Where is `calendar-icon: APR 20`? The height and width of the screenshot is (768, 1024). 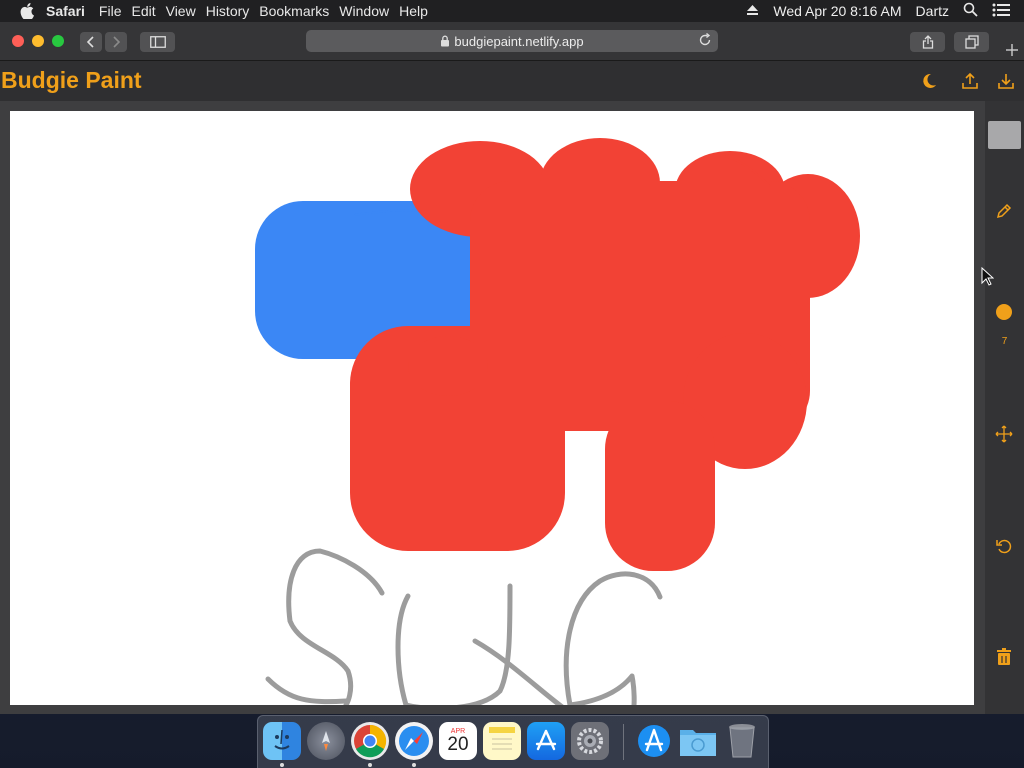 calendar-icon: APR 20 is located at coordinates (458, 741).